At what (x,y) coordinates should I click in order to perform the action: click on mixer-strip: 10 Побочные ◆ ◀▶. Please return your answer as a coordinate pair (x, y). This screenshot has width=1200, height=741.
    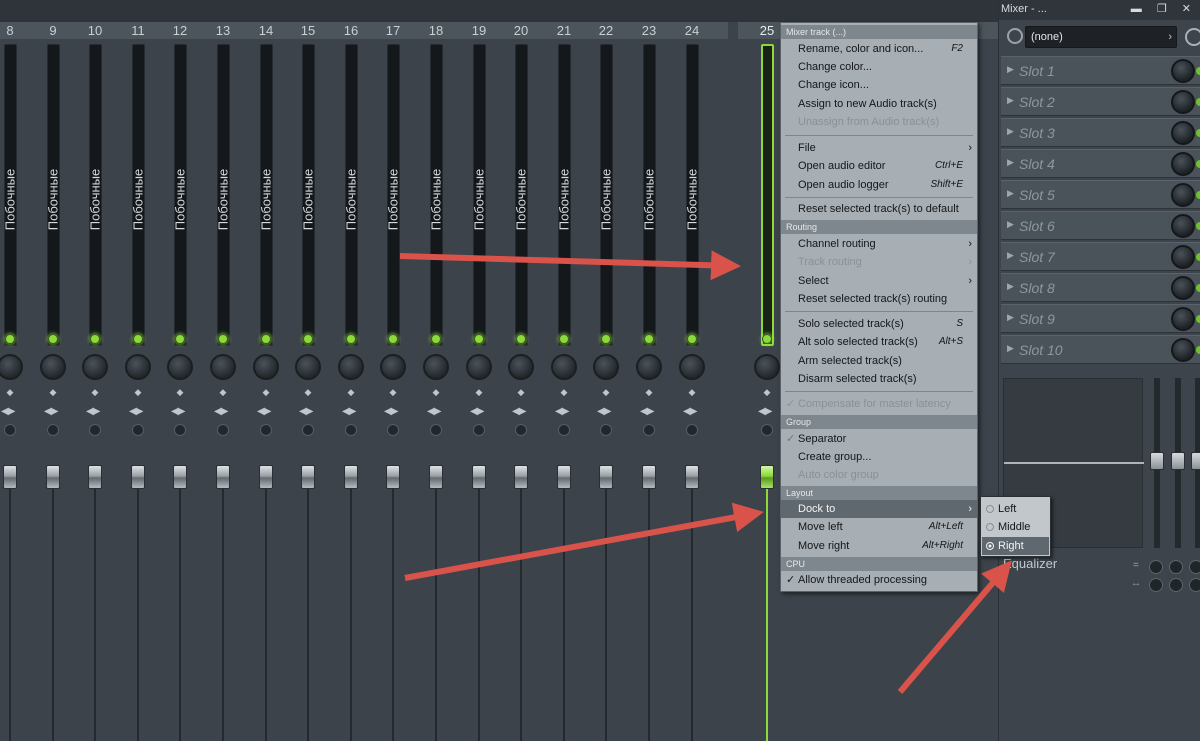
    Looking at the image, I should click on (95, 381).